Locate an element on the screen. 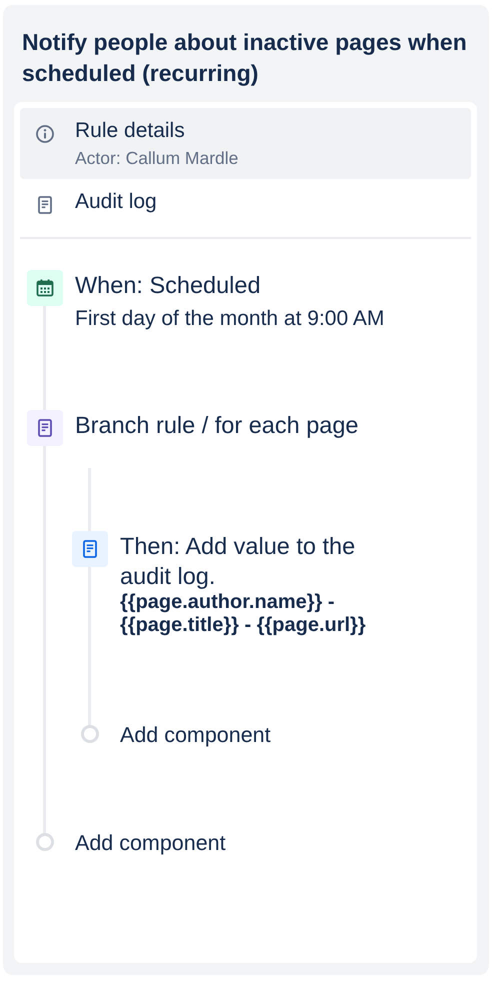 The width and height of the screenshot is (500, 999). step-detail: {{page.author.name}} - {{page.title}} - {{page.url}} is located at coordinates (243, 614).